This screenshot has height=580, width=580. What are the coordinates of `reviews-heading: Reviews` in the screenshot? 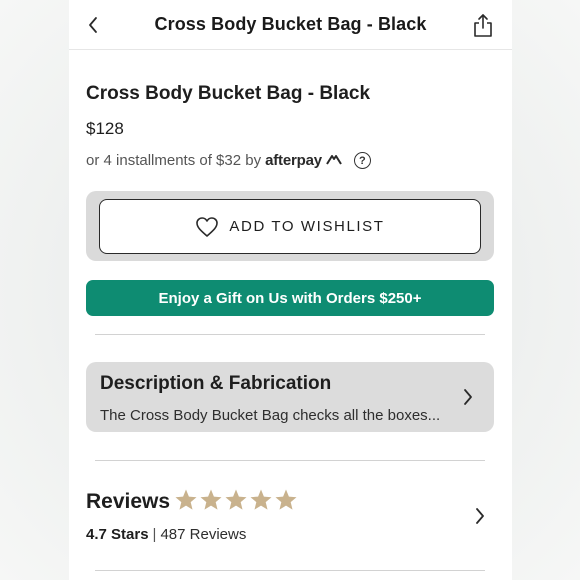 It's located at (128, 501).